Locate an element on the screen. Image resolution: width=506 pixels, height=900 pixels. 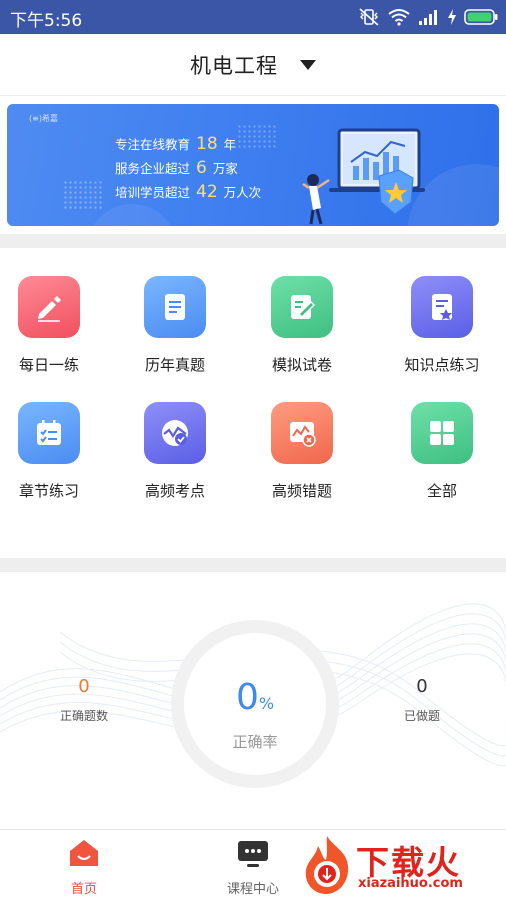
correct-count-label: 正确题数 is located at coordinates (83, 716).